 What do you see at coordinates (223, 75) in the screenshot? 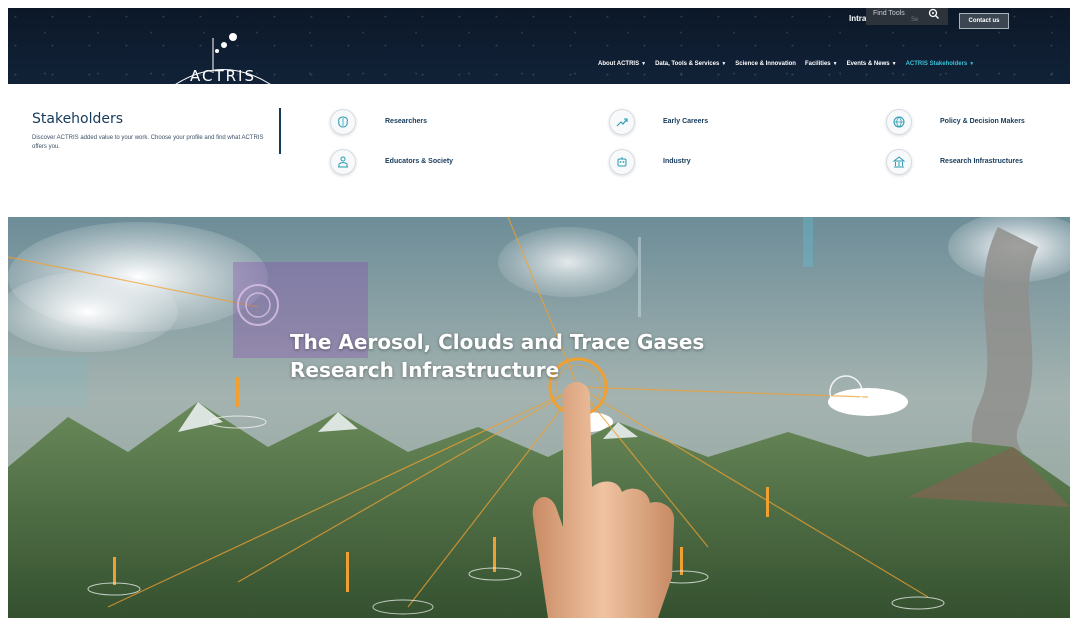
I see `logo-text: ACTRIS` at bounding box center [223, 75].